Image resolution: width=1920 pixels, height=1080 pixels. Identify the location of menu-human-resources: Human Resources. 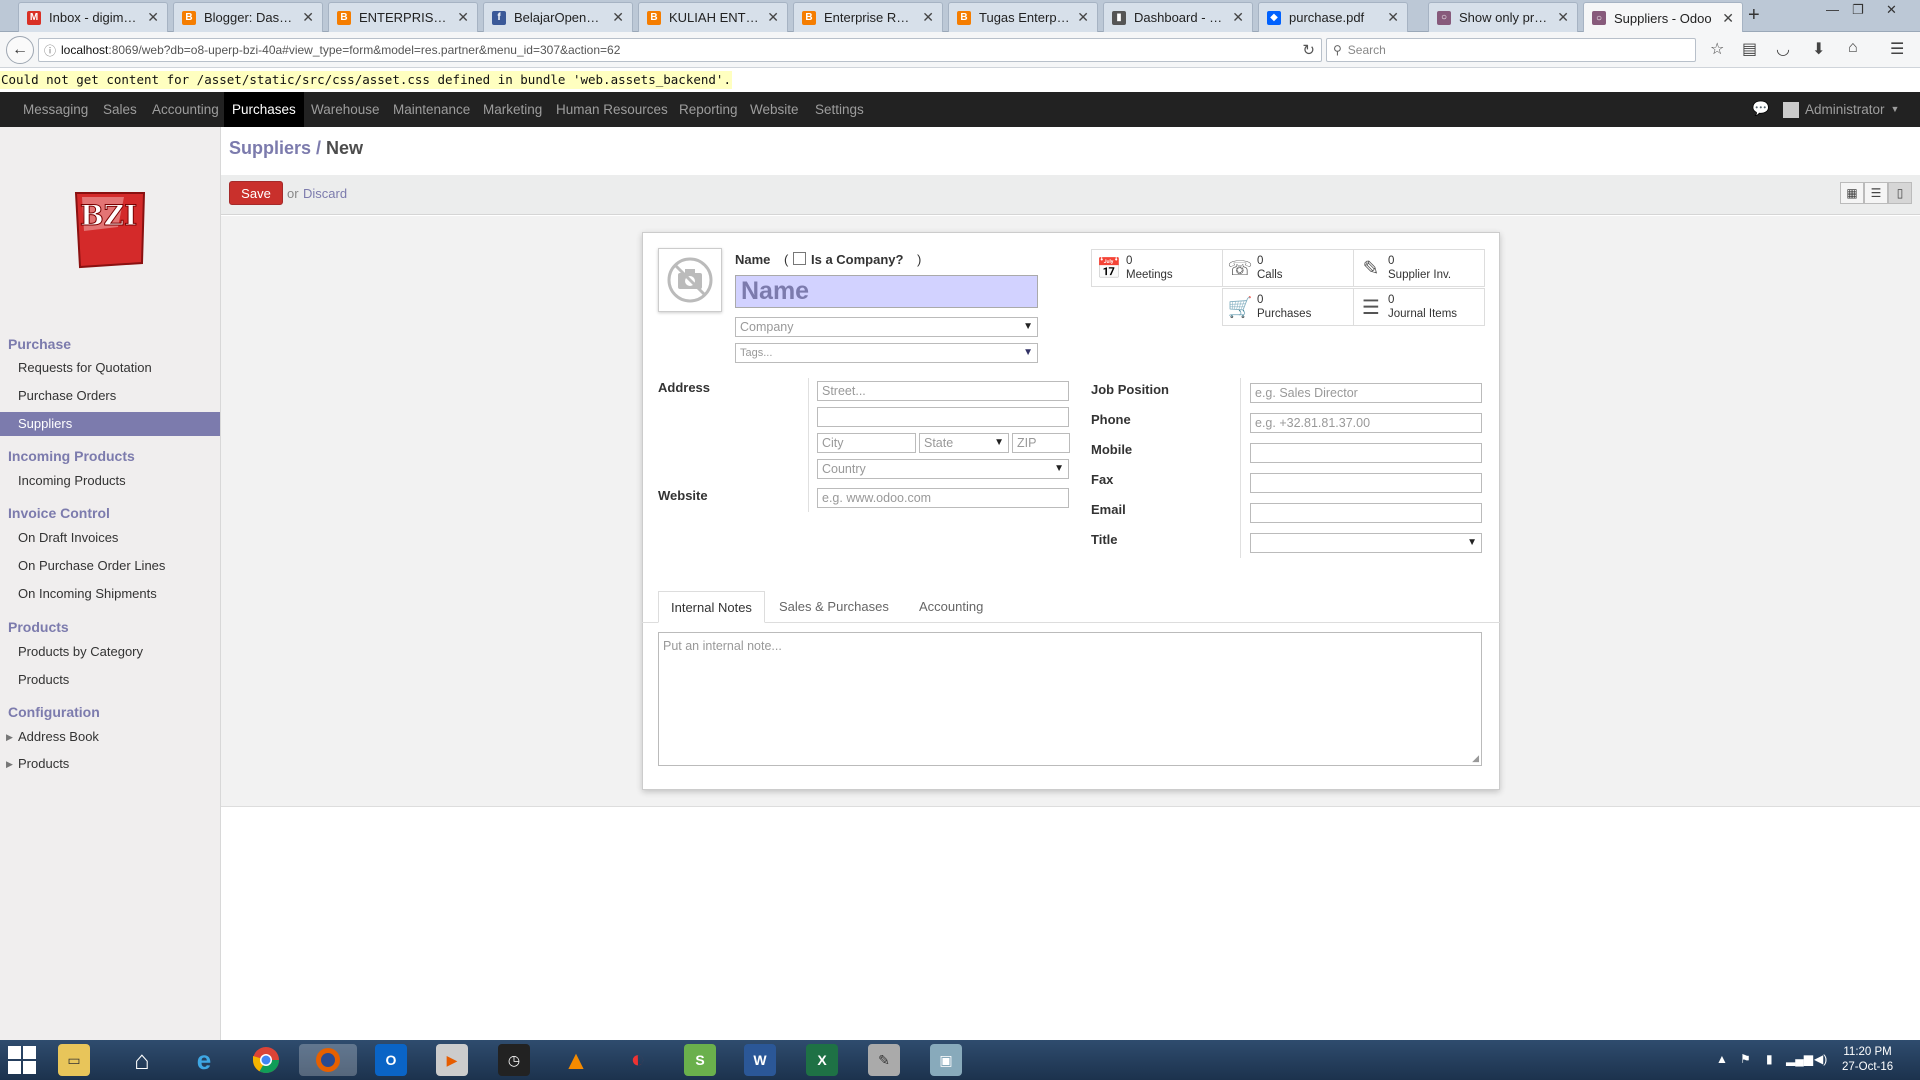
(612, 109).